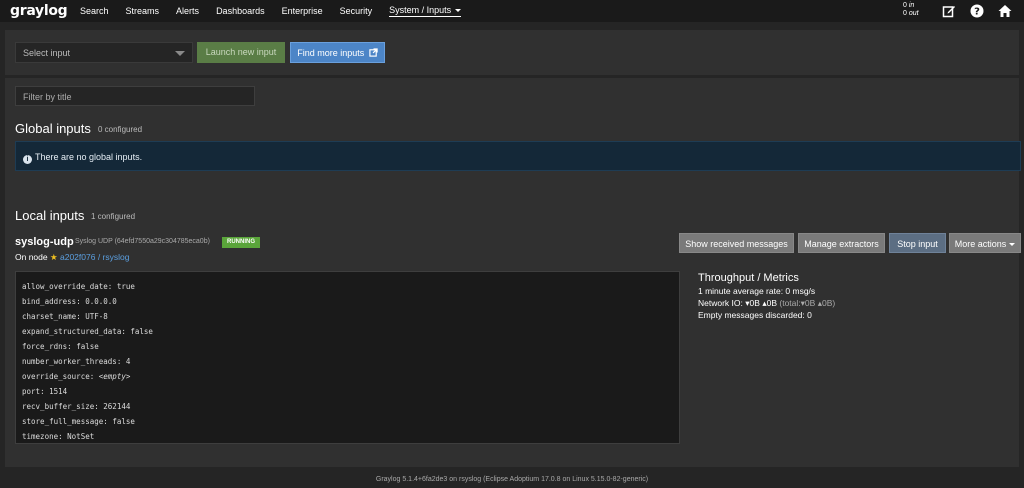 The image size is (1024, 488). What do you see at coordinates (241, 242) in the screenshot?
I see `status-badge: RUNNING` at bounding box center [241, 242].